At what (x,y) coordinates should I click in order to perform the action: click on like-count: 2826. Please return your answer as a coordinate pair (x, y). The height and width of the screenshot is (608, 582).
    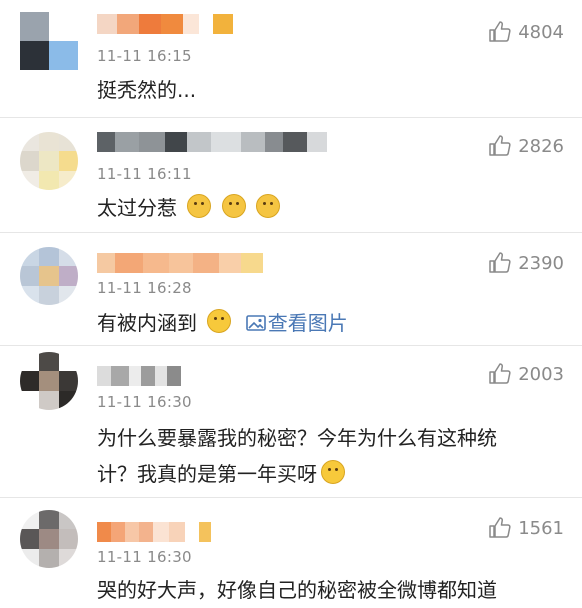
    Looking at the image, I should click on (541, 146).